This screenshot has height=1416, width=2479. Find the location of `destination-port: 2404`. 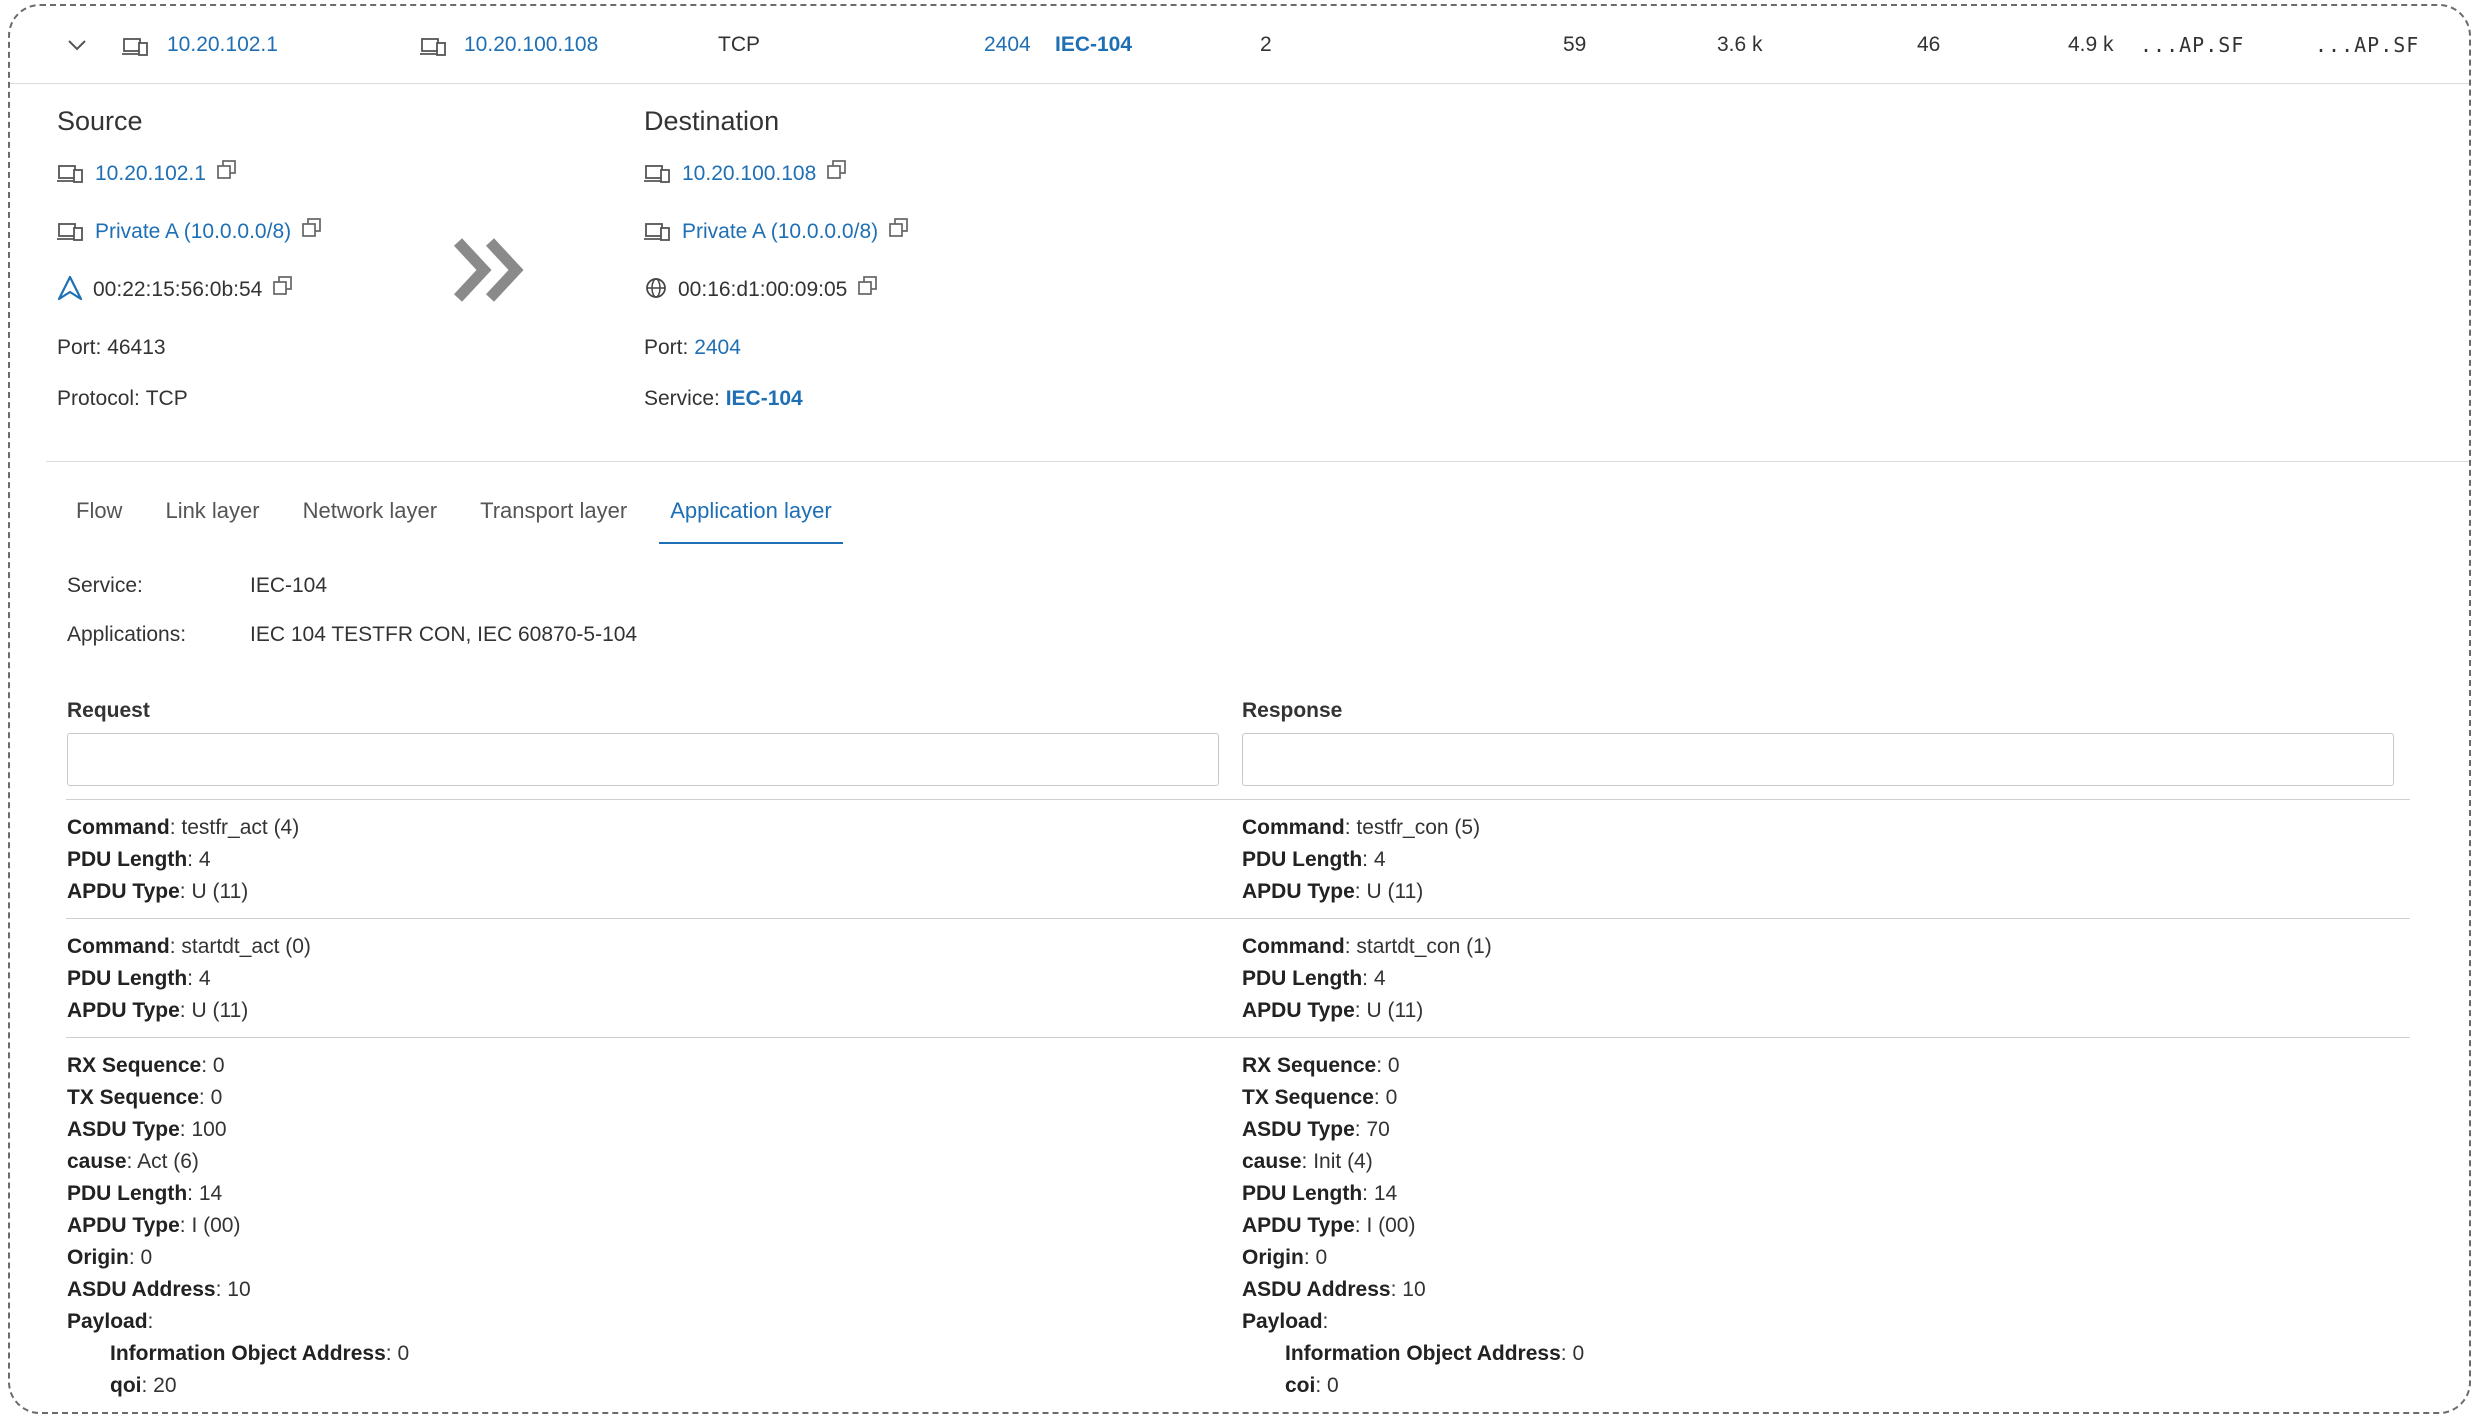

destination-port: 2404 is located at coordinates (717, 348).